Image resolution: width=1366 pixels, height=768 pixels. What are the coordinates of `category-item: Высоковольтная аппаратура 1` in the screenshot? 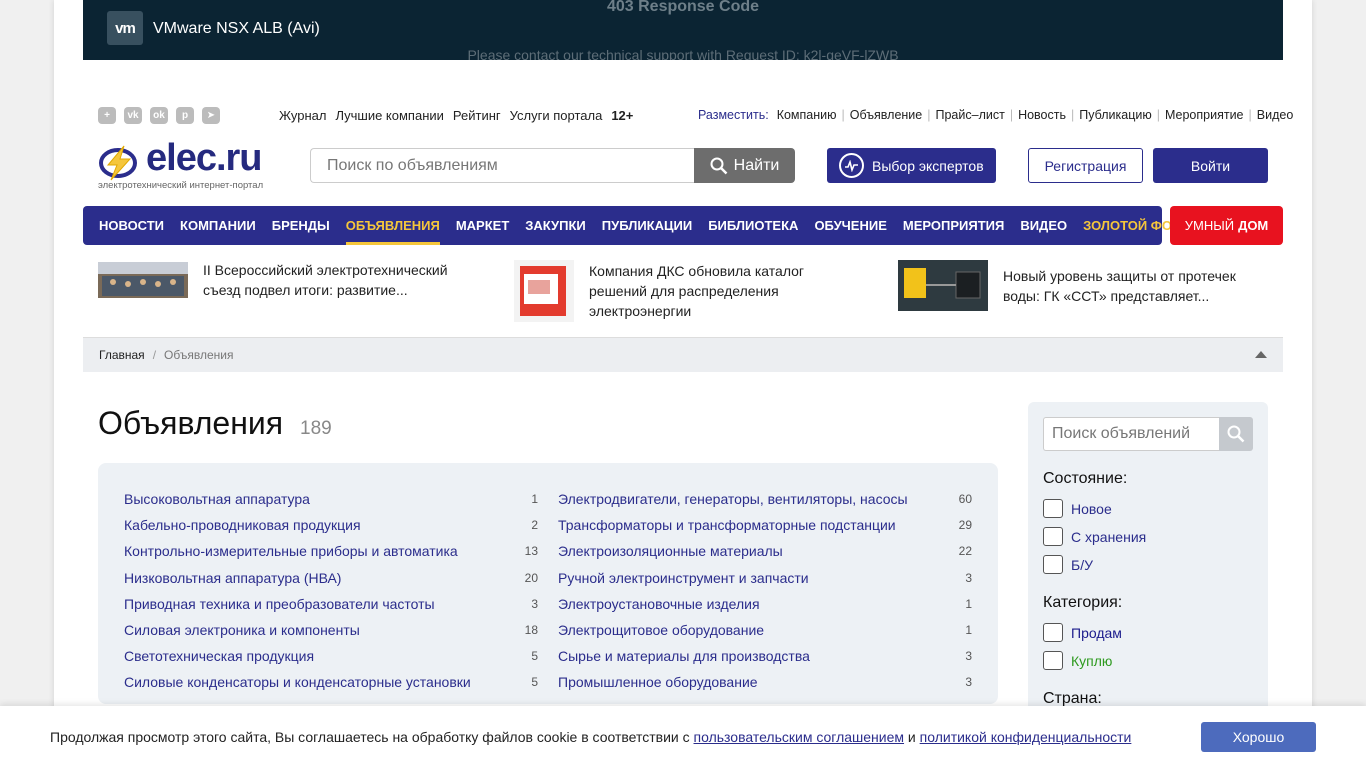 It's located at (331, 499).